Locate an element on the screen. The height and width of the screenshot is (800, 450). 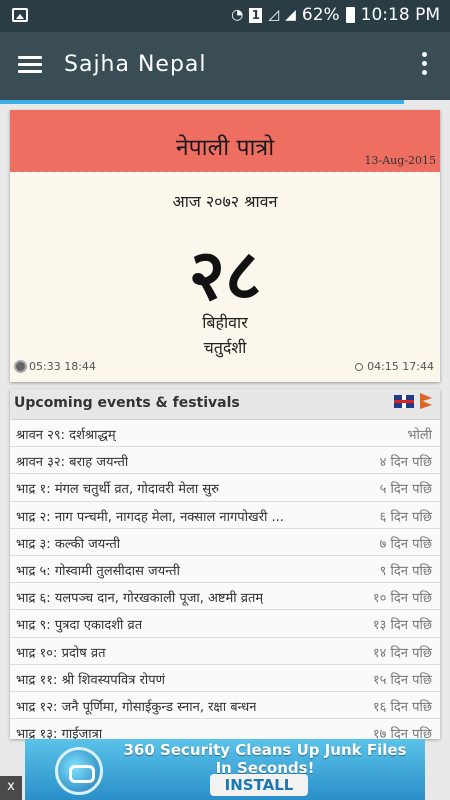
events-header: Upcoming events & festivals is located at coordinates (225, 404).